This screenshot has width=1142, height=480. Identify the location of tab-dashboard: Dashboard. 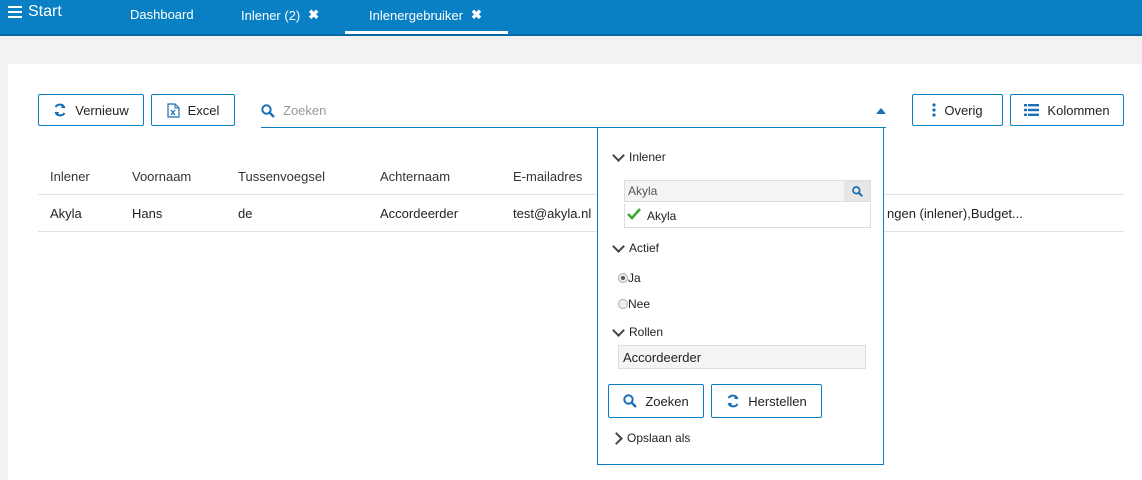
(162, 14).